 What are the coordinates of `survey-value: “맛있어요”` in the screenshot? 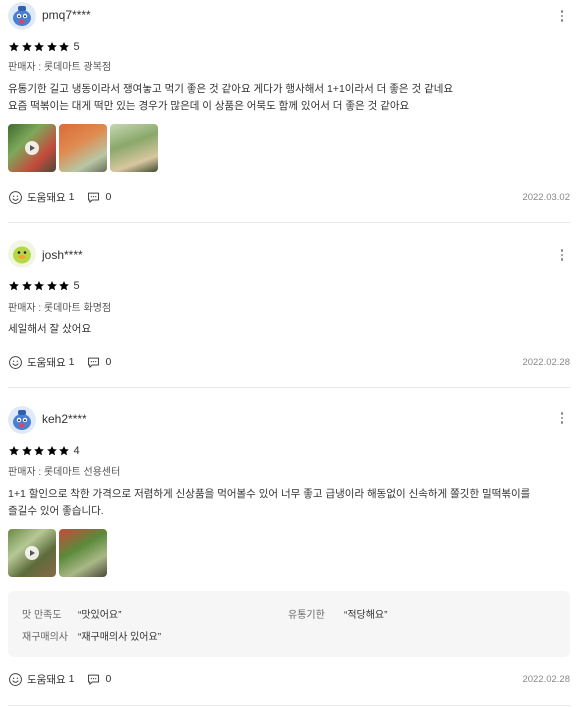 It's located at (100, 615).